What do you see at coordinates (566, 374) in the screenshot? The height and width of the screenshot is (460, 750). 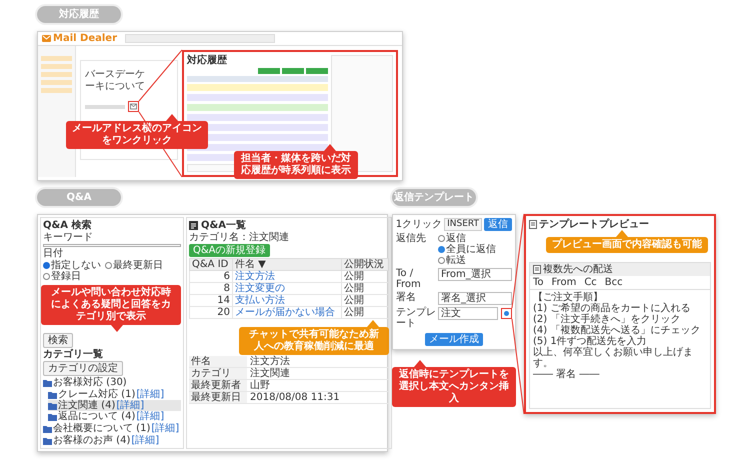 I see `body-line: ―― 署名 ――` at bounding box center [566, 374].